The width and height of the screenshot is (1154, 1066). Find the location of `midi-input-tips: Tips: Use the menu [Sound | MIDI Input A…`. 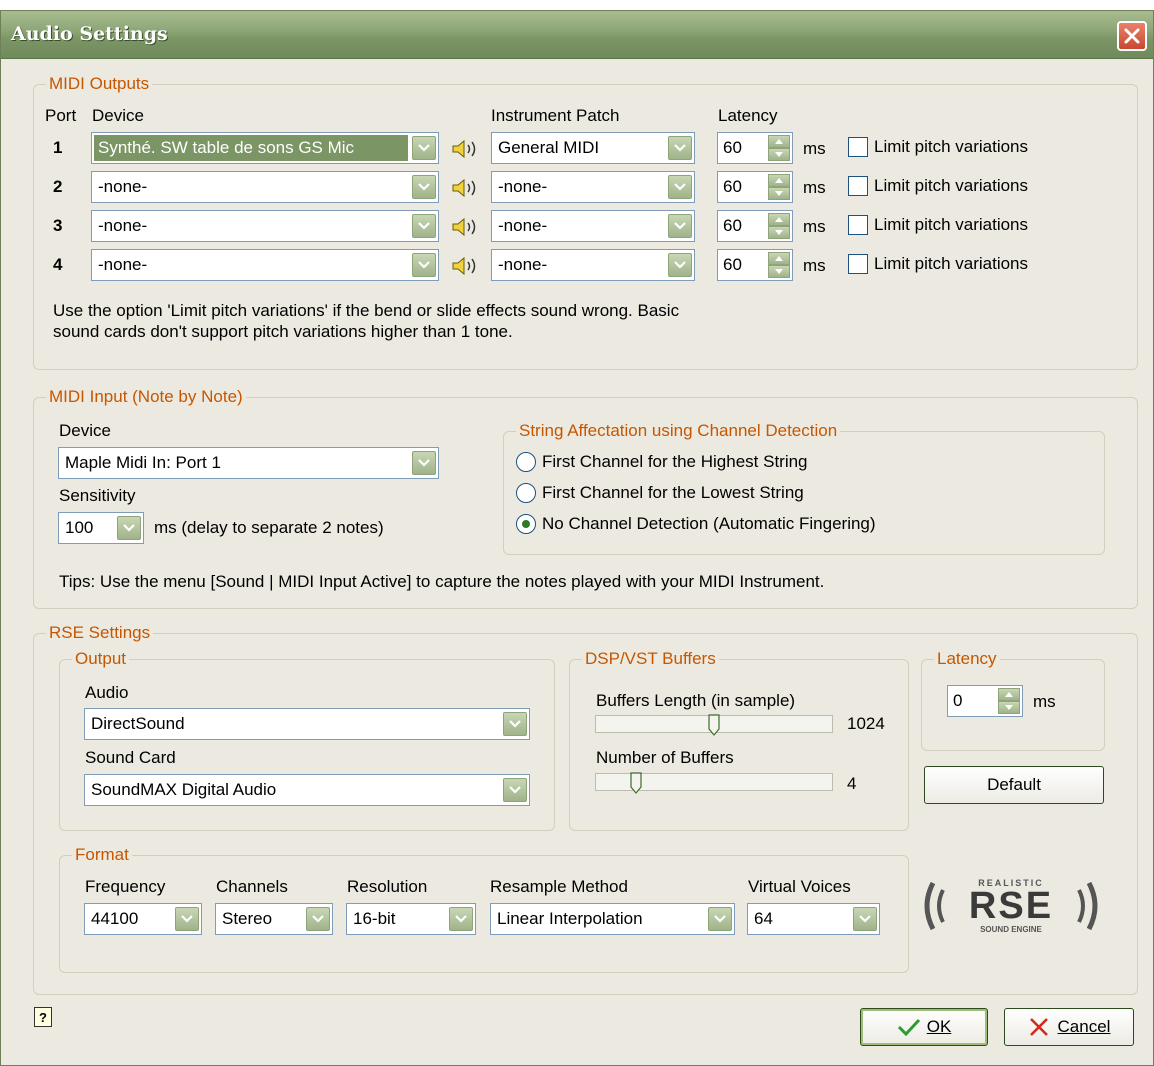

midi-input-tips: Tips: Use the menu [Sound | MIDI Input A… is located at coordinates (442, 581).